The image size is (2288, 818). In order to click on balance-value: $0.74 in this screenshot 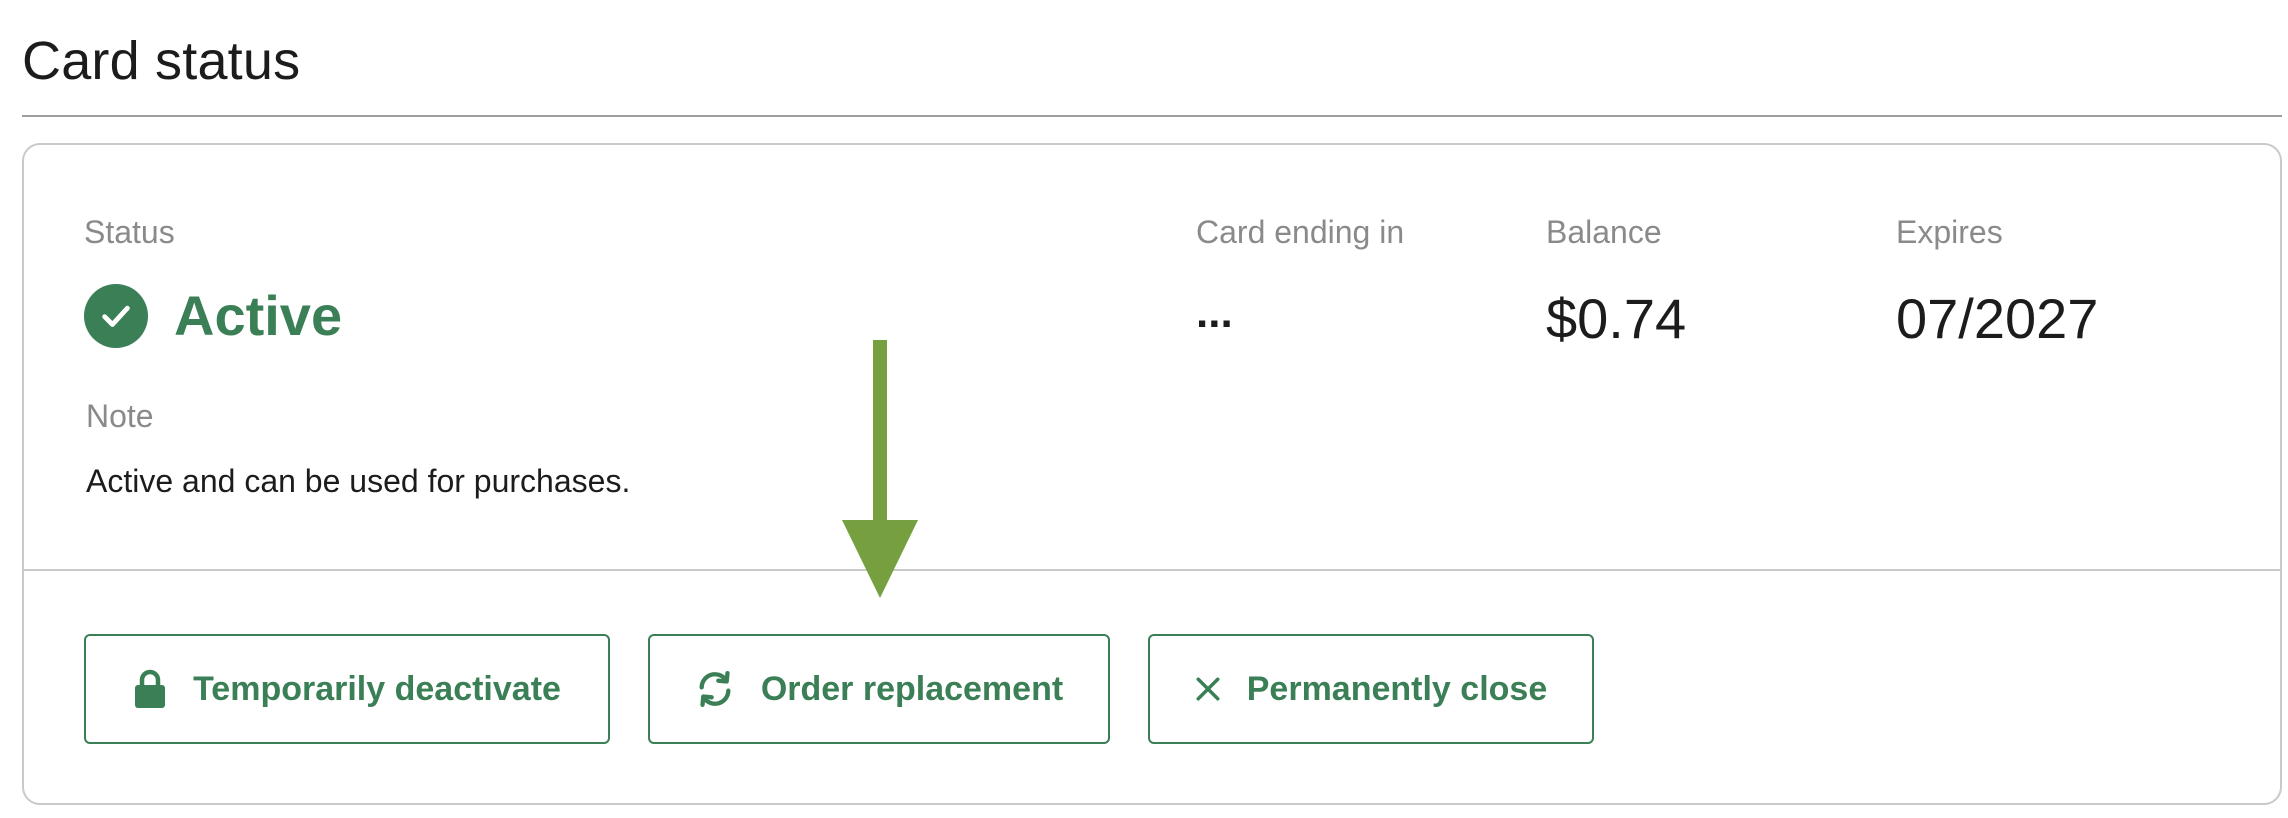, I will do `click(1616, 318)`.